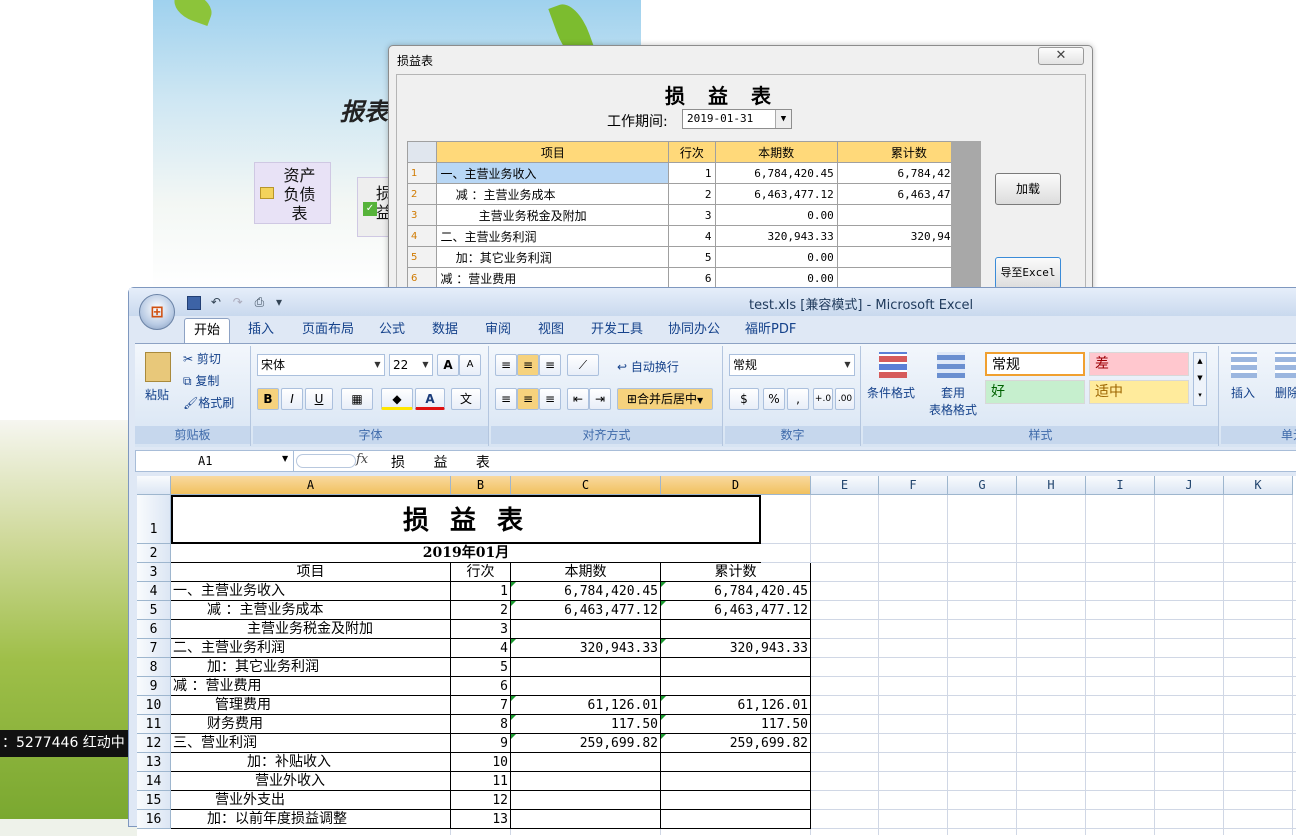 The image size is (1296, 836). What do you see at coordinates (154, 800) in the screenshot?
I see `row-header: 15` at bounding box center [154, 800].